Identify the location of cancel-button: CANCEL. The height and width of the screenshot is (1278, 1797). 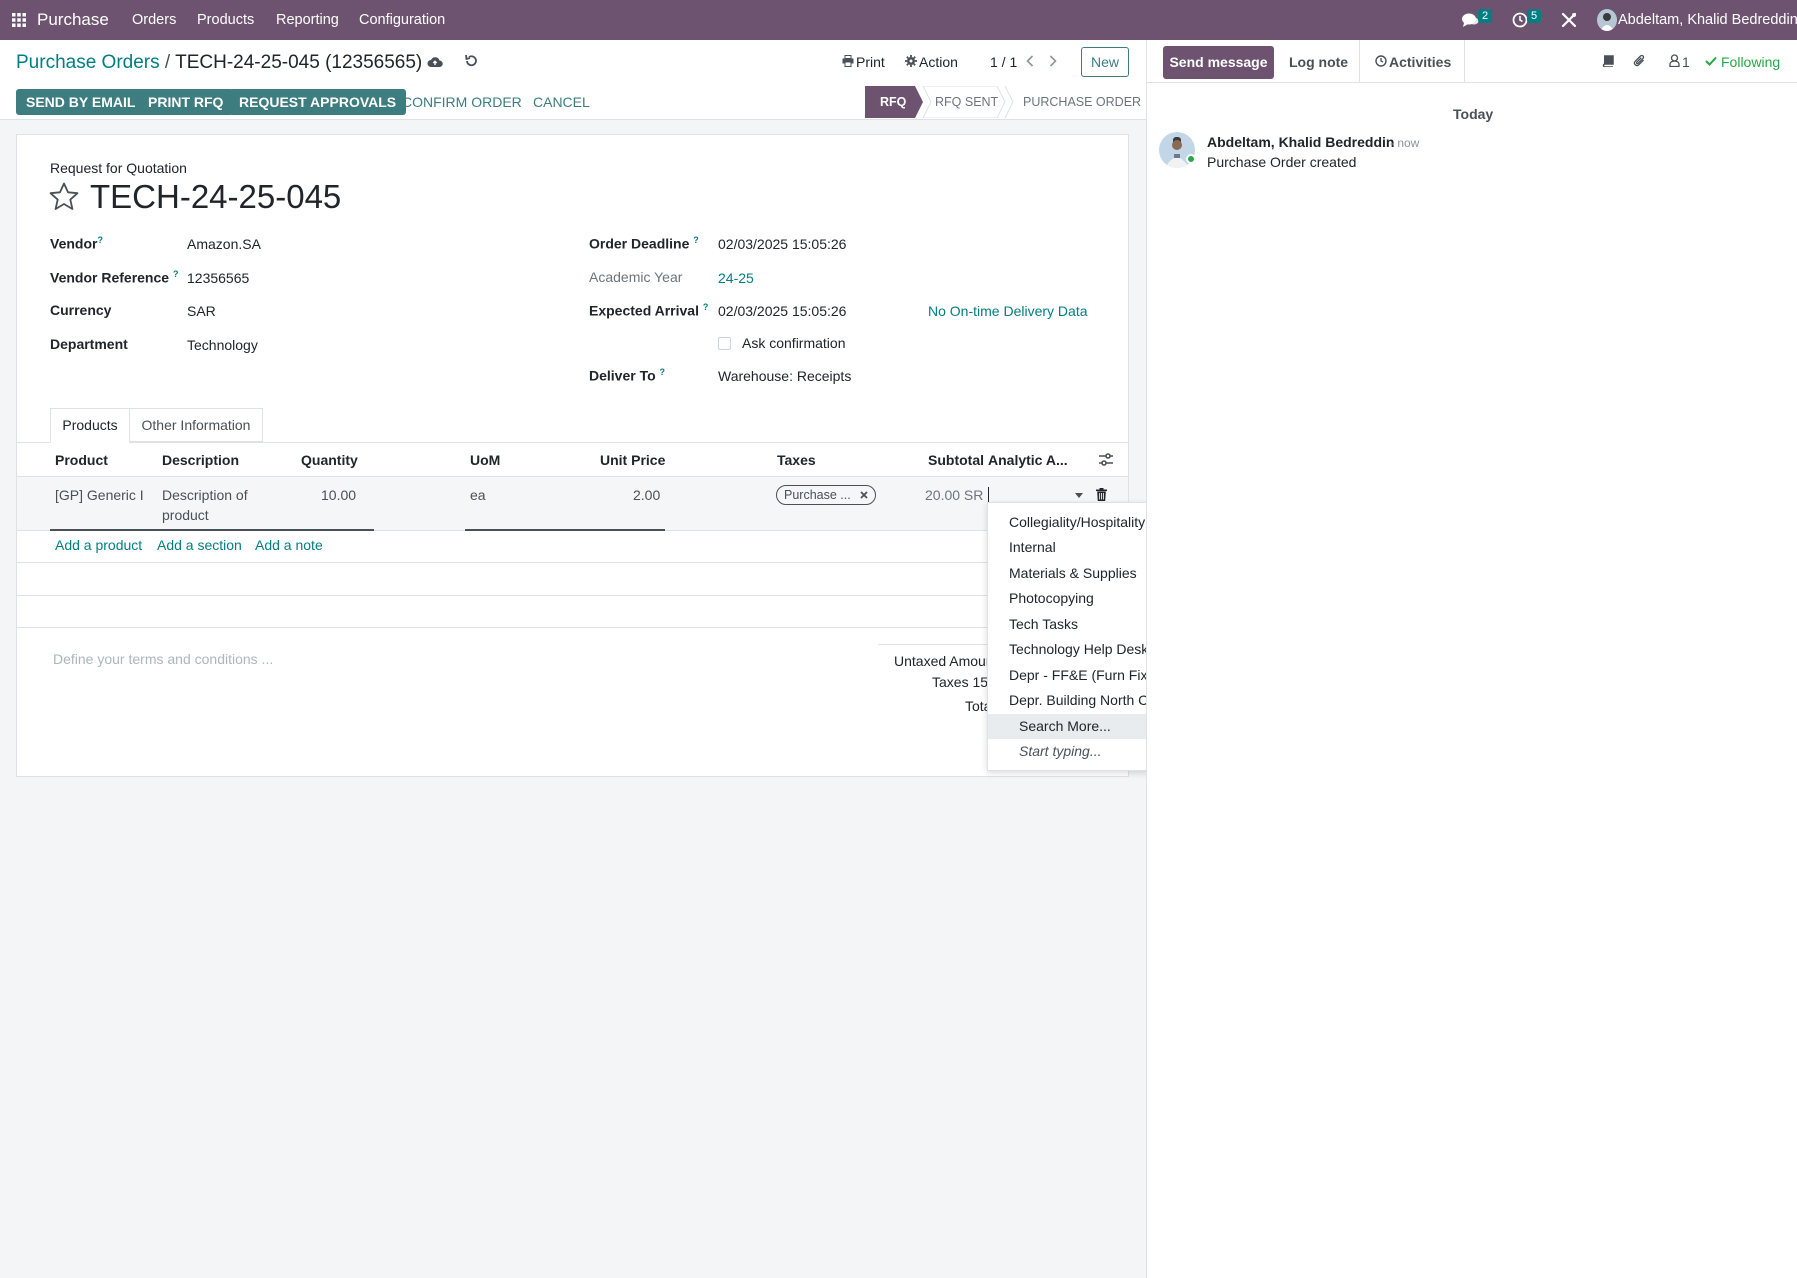
(561, 102).